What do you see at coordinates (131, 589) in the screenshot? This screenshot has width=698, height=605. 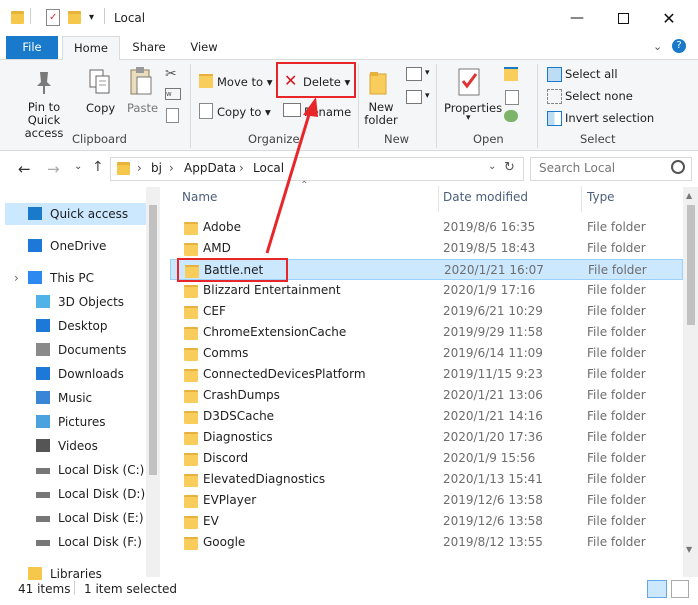 I see `selection-count: 1 item selected` at bounding box center [131, 589].